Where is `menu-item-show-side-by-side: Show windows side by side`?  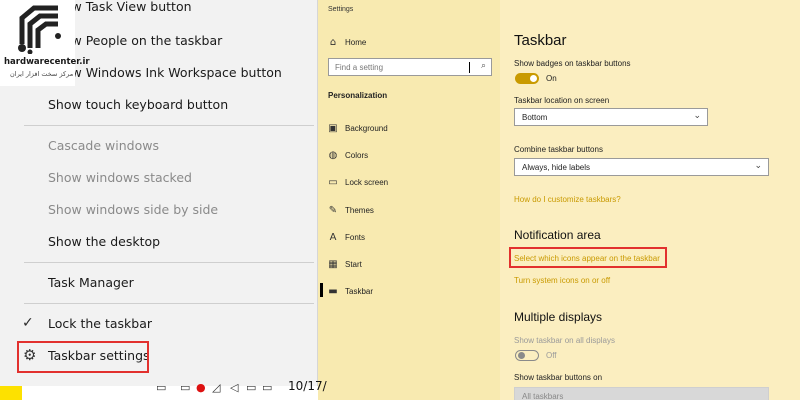 menu-item-show-side-by-side: Show windows side by side is located at coordinates (133, 209).